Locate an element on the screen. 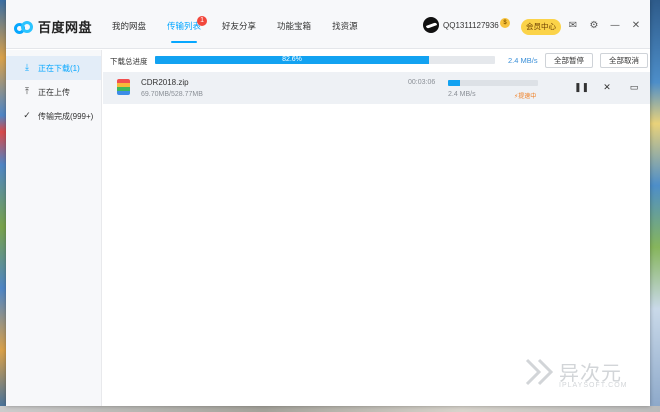 The width and height of the screenshot is (660, 412). vip-coin-icon: $ is located at coordinates (505, 23).